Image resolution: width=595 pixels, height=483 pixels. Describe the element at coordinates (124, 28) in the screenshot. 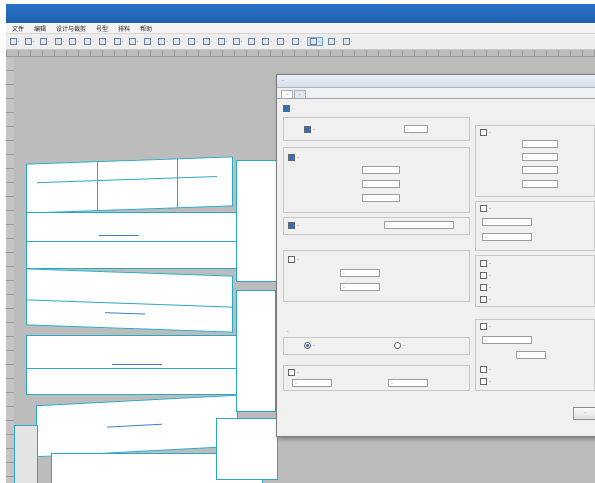

I see `menu-item: 排料` at that location.